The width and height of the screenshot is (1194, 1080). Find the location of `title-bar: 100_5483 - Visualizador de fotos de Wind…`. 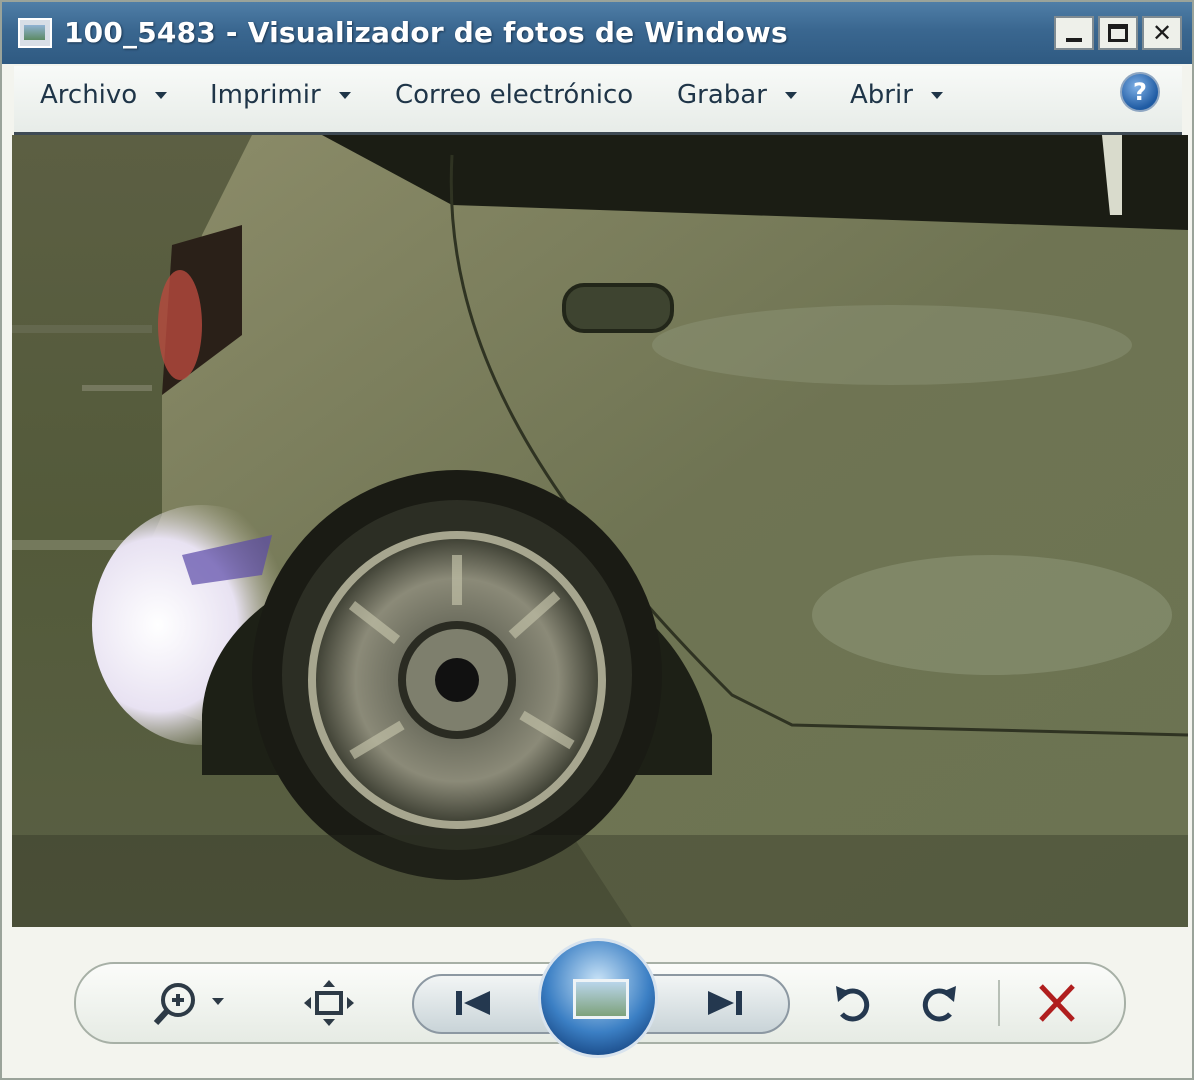

title-bar: 100_5483 - Visualizador de fotos de Wind… is located at coordinates (597, 33).